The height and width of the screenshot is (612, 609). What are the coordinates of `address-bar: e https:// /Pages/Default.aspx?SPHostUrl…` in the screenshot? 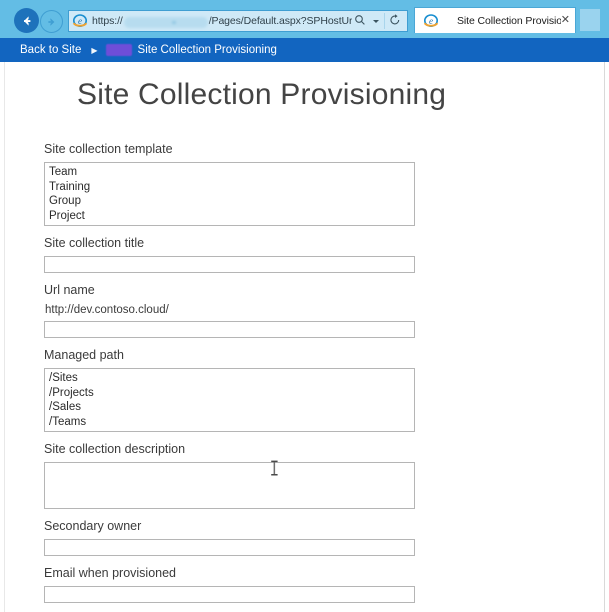 It's located at (238, 21).